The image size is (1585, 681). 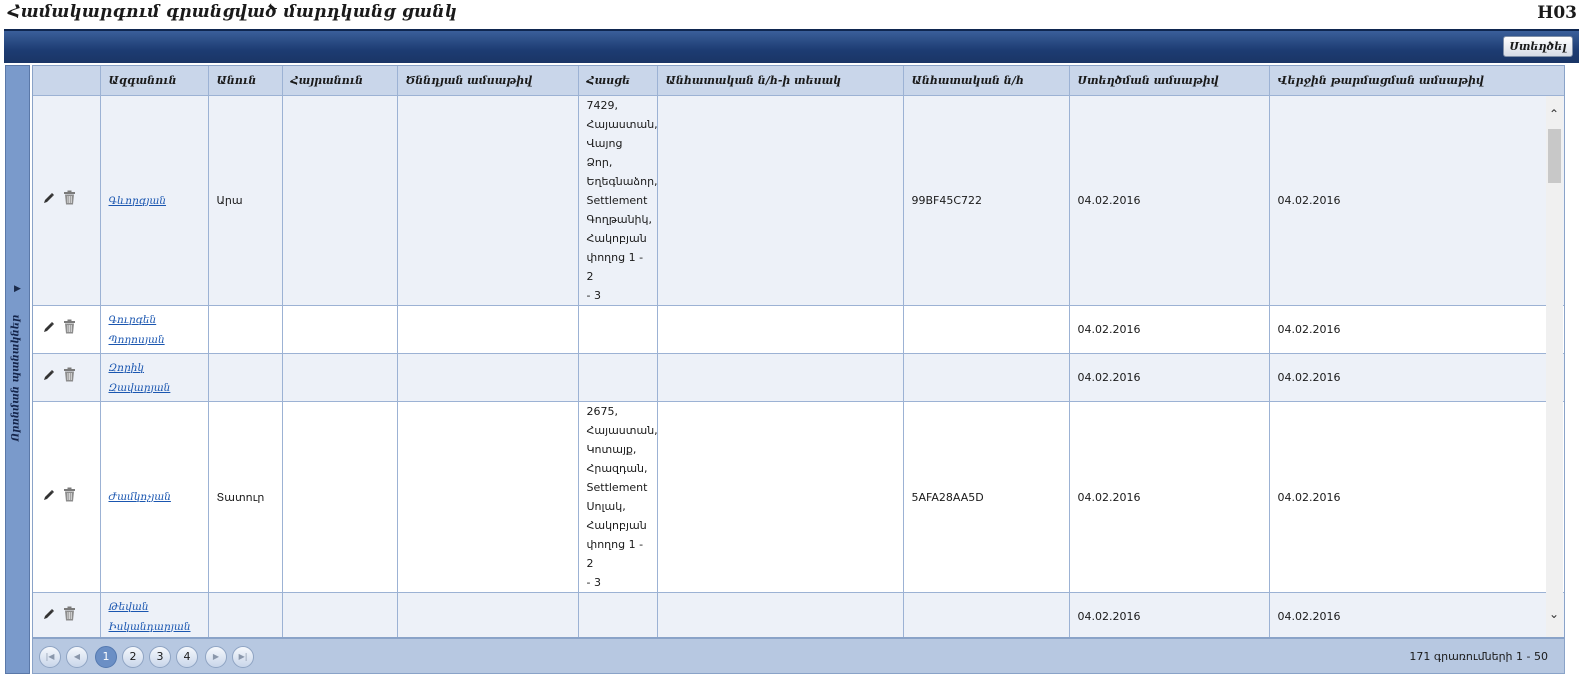 What do you see at coordinates (780, 81) in the screenshot?
I see `col-id-type: Անհատական ն/հ-ի տեսակ` at bounding box center [780, 81].